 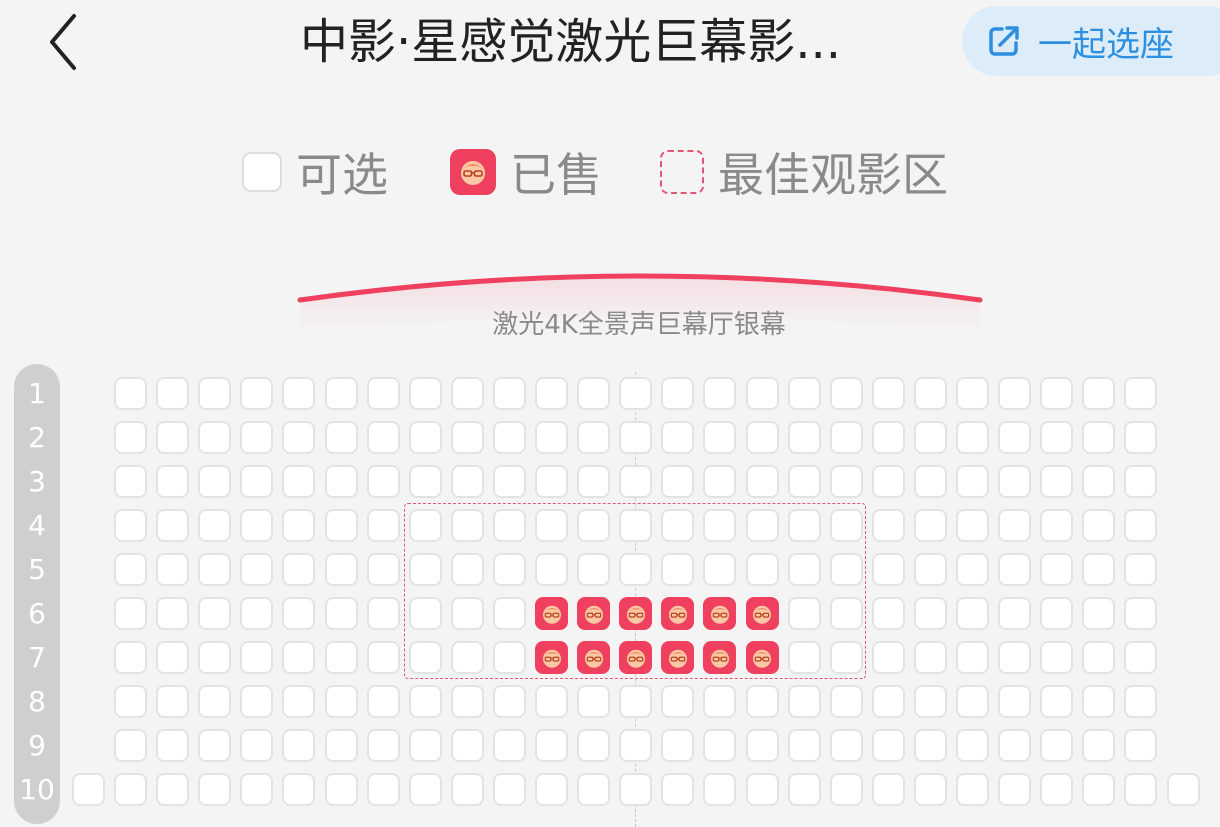 What do you see at coordinates (64, 42) in the screenshot?
I see `back-button` at bounding box center [64, 42].